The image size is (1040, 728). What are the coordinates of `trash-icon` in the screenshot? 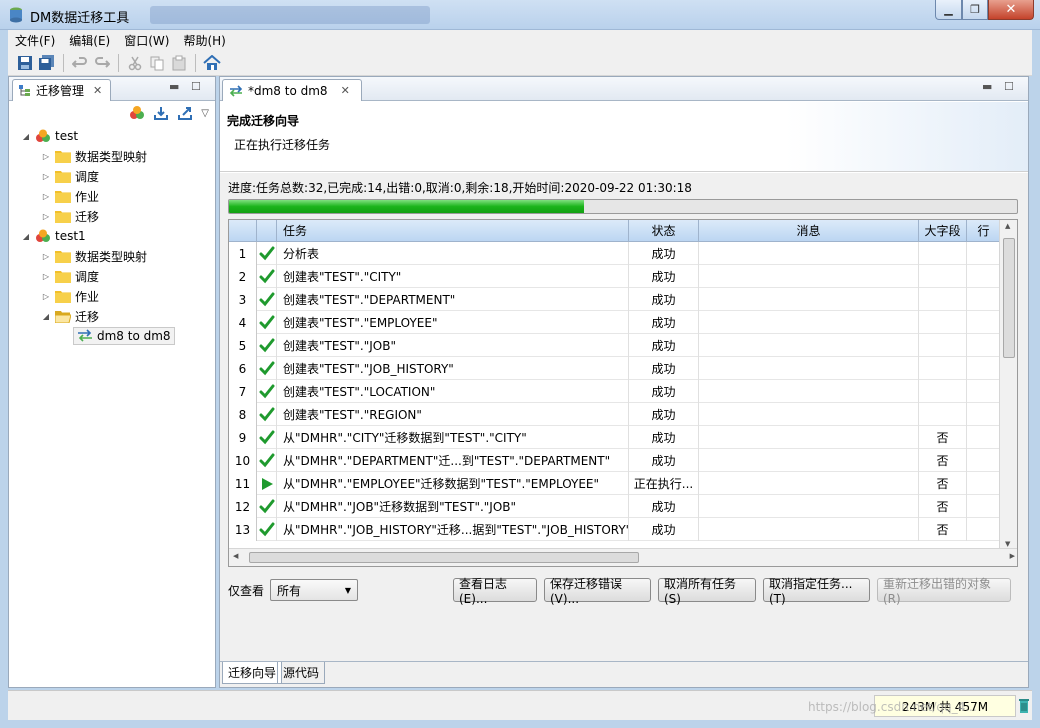 It's located at (1024, 705).